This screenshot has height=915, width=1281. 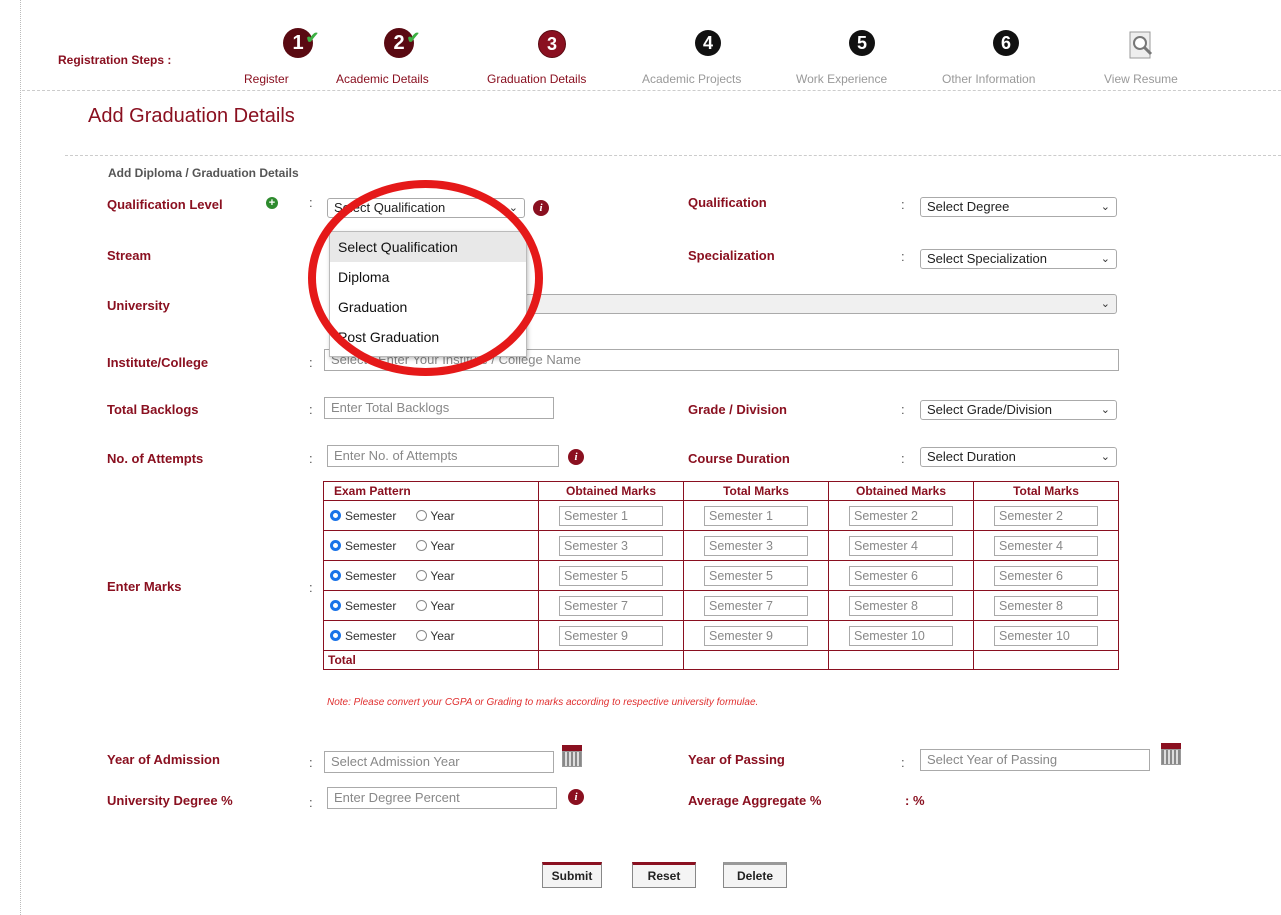 I want to click on stream-label: Stream, so click(x=129, y=255).